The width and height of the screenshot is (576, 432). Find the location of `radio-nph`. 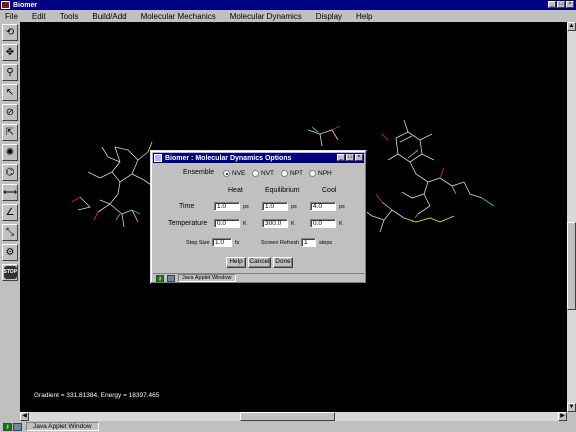

radio-nph is located at coordinates (312, 173).